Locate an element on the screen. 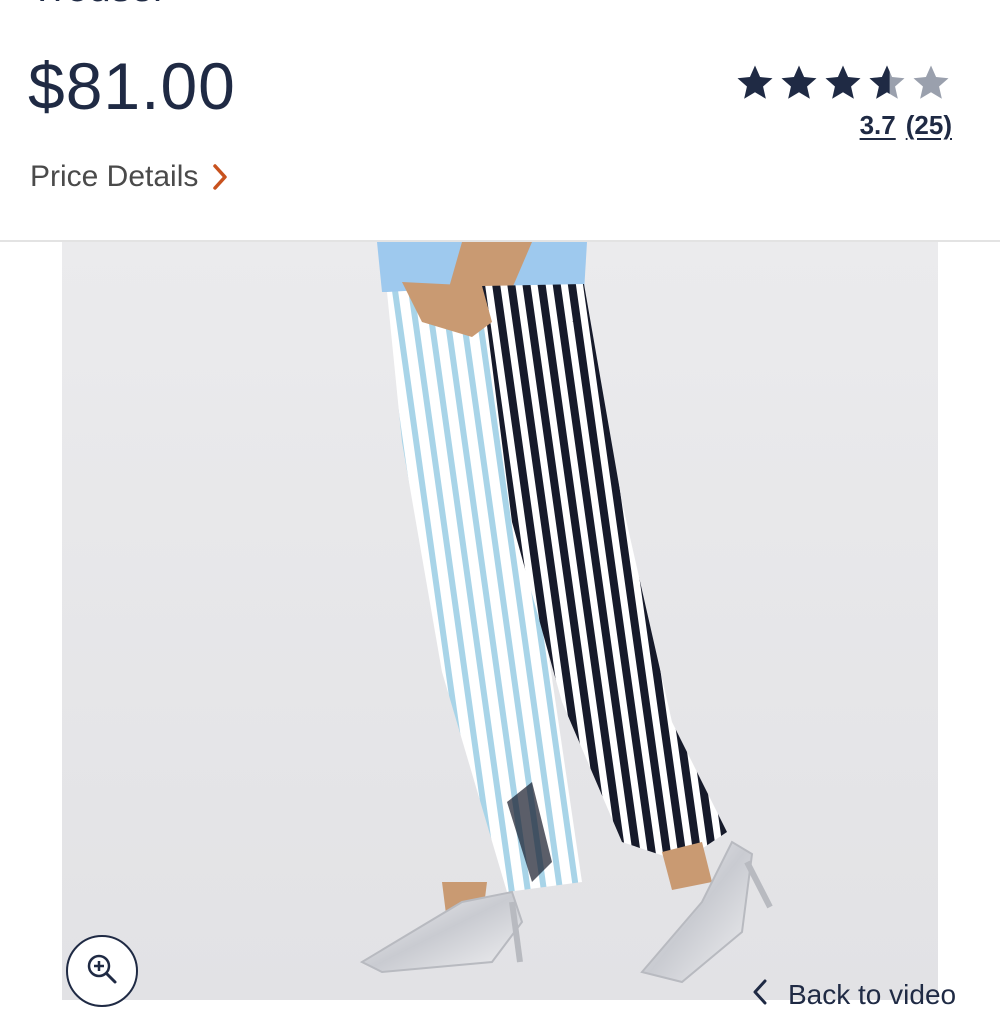  price-details-link: Price Details is located at coordinates (129, 177).